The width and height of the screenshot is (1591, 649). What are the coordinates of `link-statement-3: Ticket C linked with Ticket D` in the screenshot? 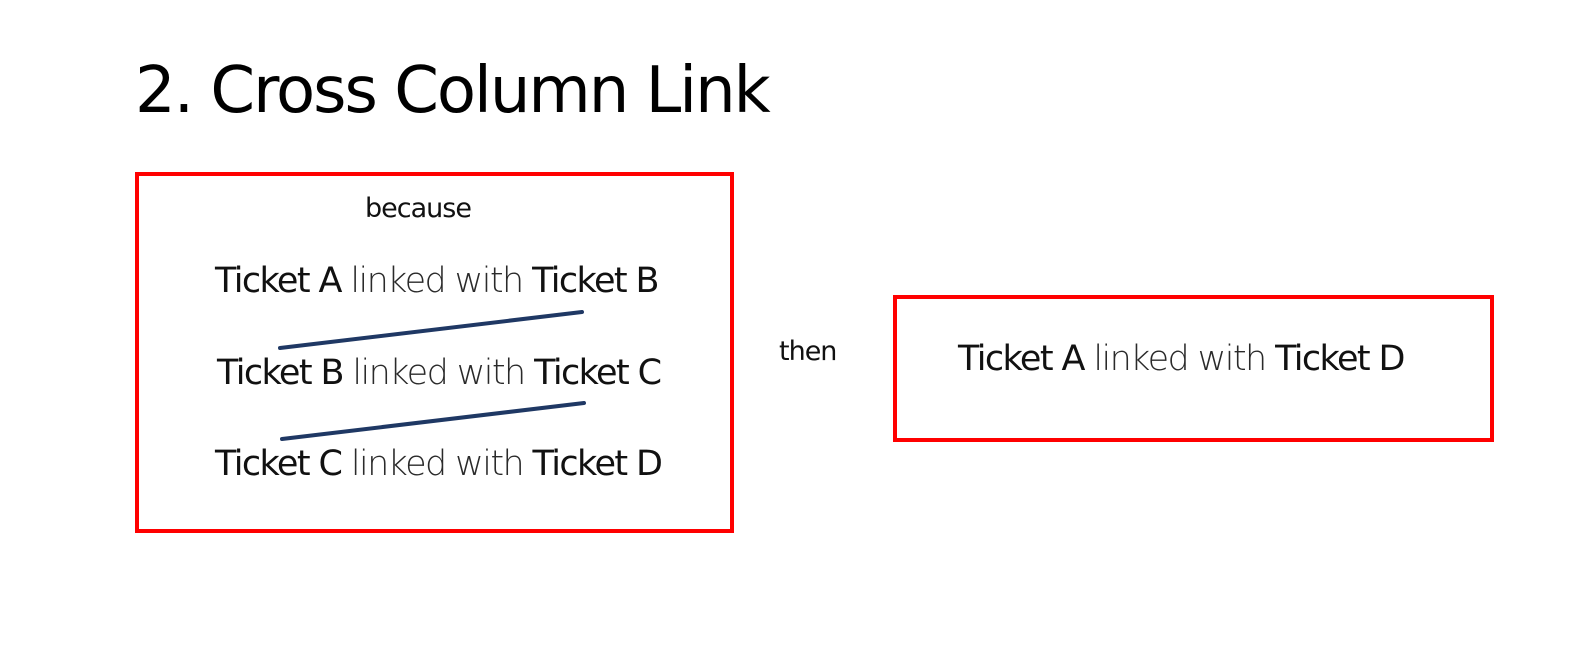 It's located at (439, 464).